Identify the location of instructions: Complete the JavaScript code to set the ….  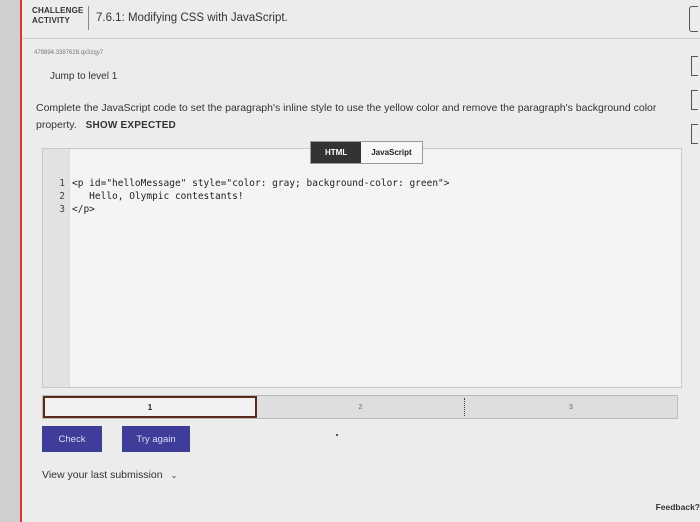
(356, 117).